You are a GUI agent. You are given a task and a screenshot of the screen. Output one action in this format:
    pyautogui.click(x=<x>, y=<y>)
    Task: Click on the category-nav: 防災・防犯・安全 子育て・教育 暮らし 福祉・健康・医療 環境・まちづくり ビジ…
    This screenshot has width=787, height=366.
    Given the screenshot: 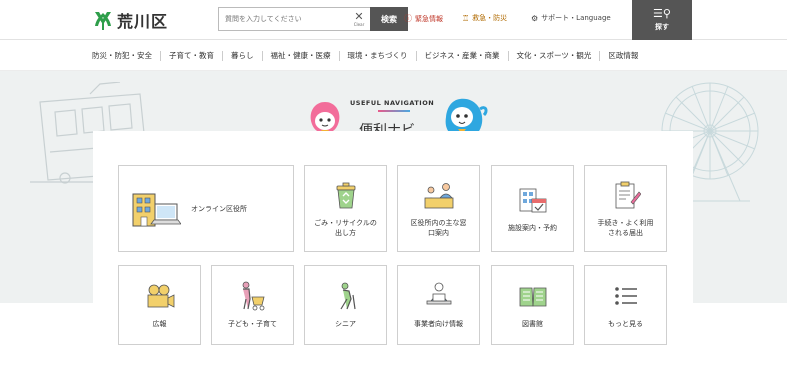 What is the action you would take?
    pyautogui.click(x=393, y=56)
    